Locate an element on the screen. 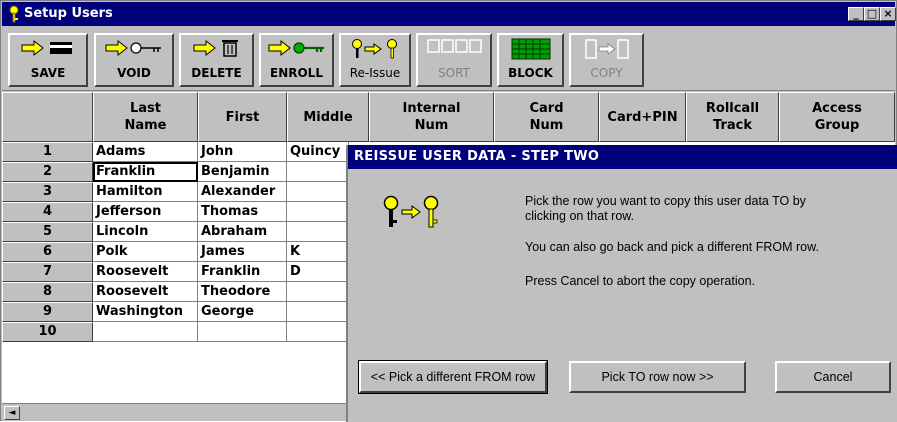 This screenshot has height=422, width=897. void-button: VOID is located at coordinates (134, 60).